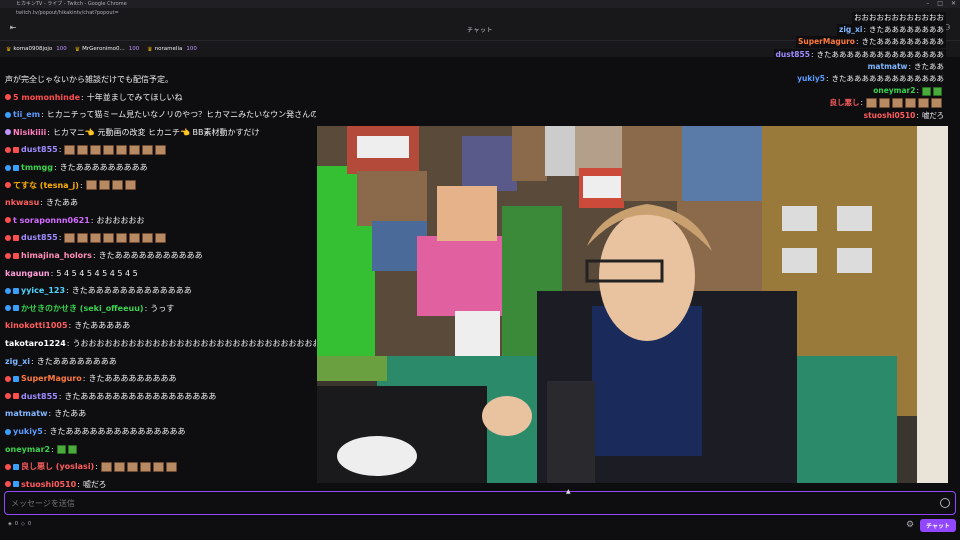 The width and height of the screenshot is (960, 540). I want to click on chat-username: kaungaun, so click(27, 273).